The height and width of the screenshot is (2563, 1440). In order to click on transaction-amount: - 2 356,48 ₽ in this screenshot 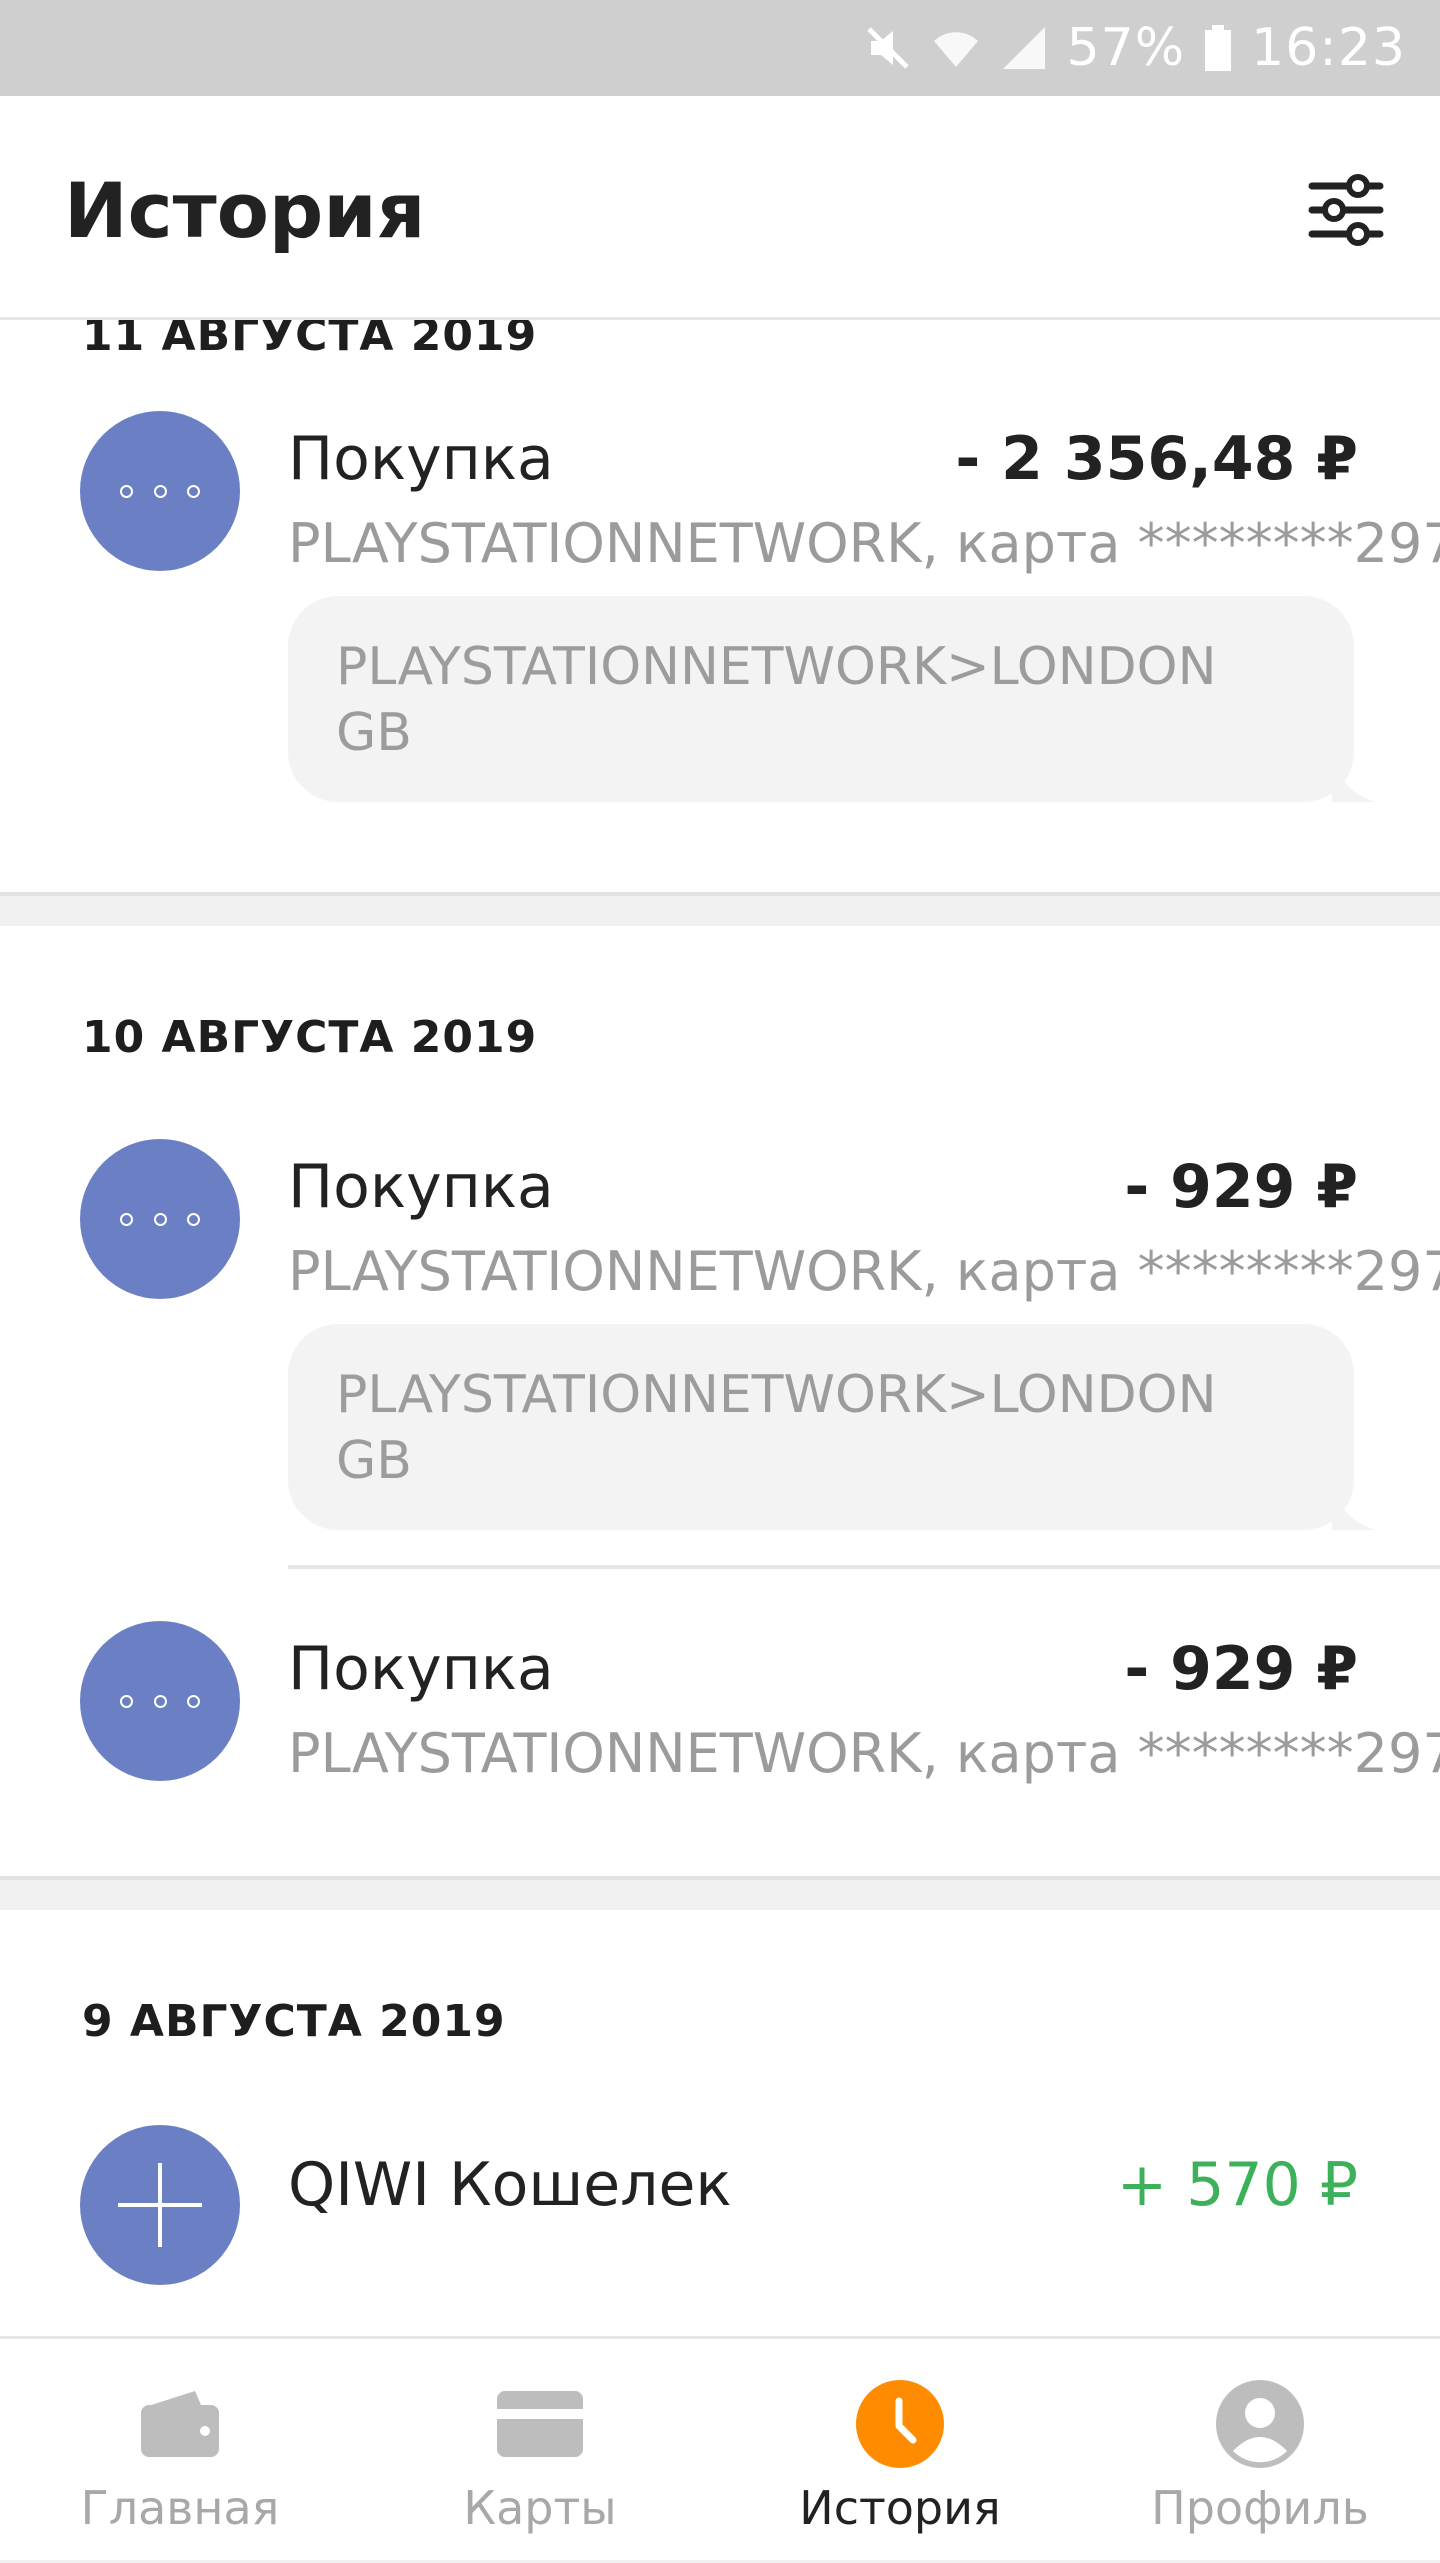, I will do `click(1156, 459)`.